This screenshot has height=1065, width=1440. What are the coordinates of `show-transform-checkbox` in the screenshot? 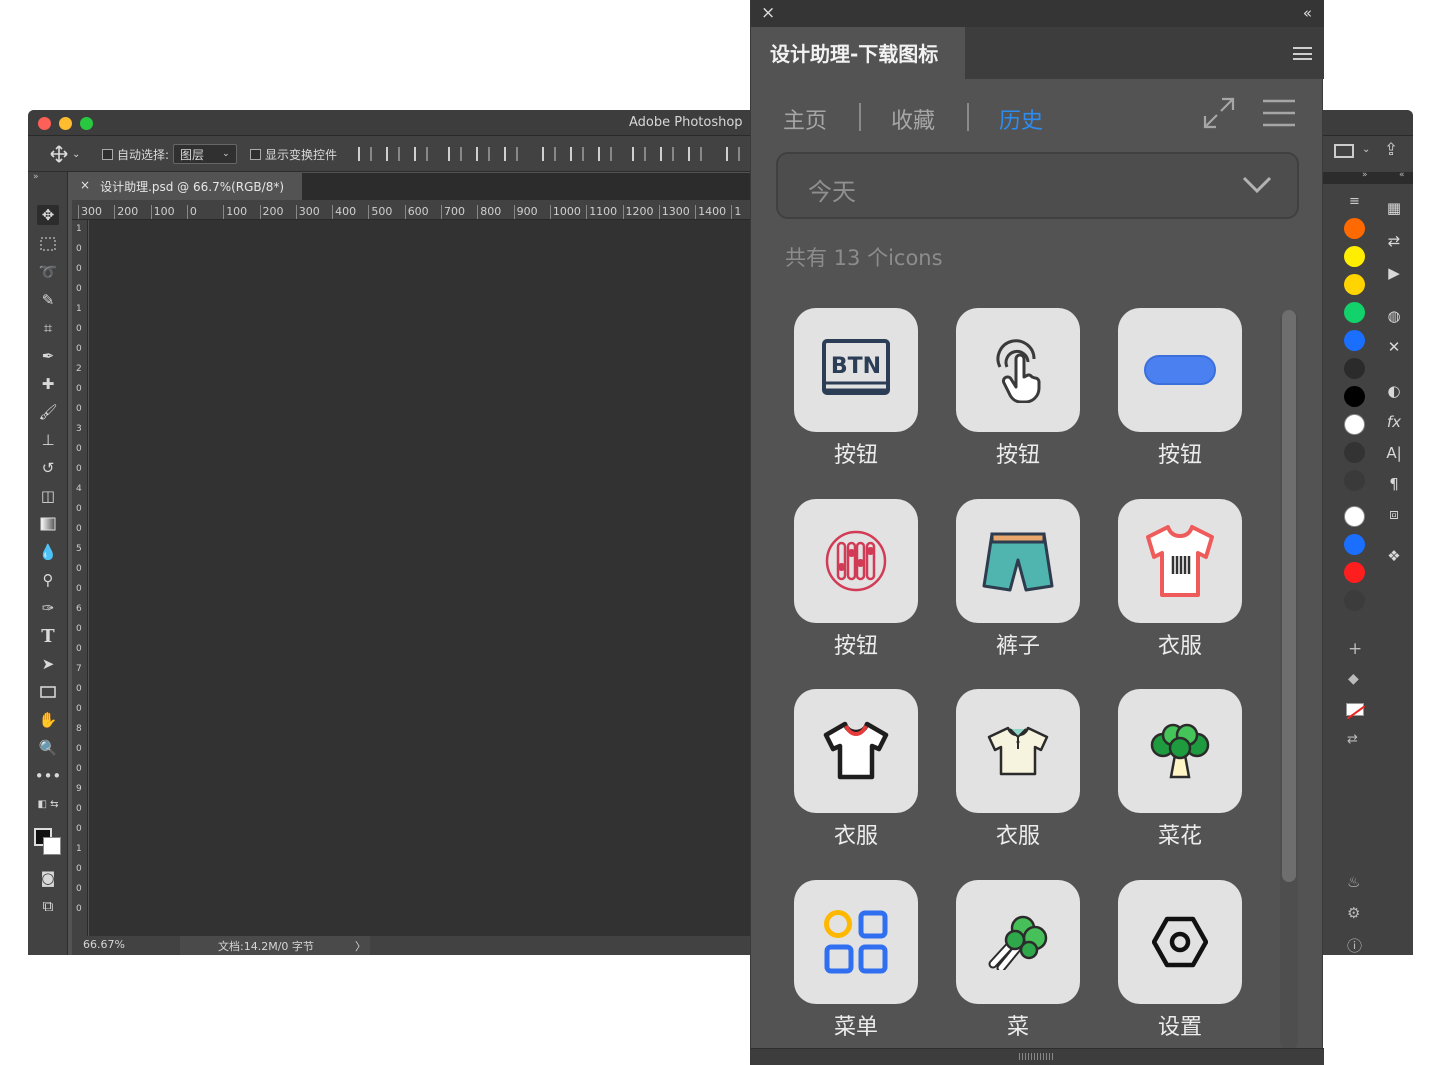 It's located at (255, 154).